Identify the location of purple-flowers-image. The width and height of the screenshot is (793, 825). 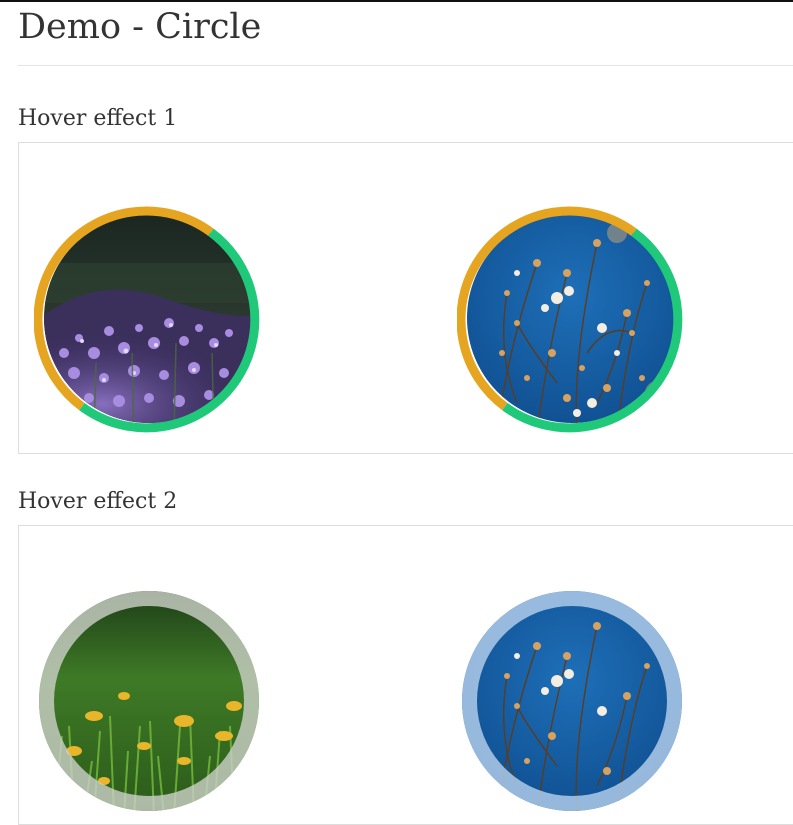
(147, 319).